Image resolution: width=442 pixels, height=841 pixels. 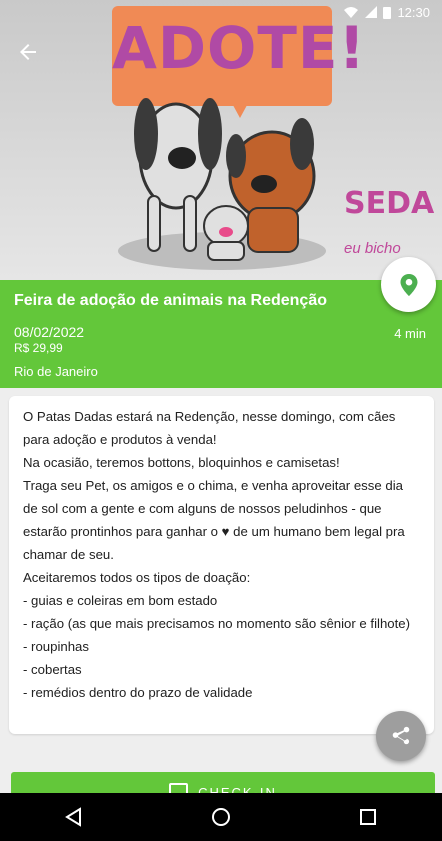 I want to click on description-line: - cobertas, so click(x=52, y=669).